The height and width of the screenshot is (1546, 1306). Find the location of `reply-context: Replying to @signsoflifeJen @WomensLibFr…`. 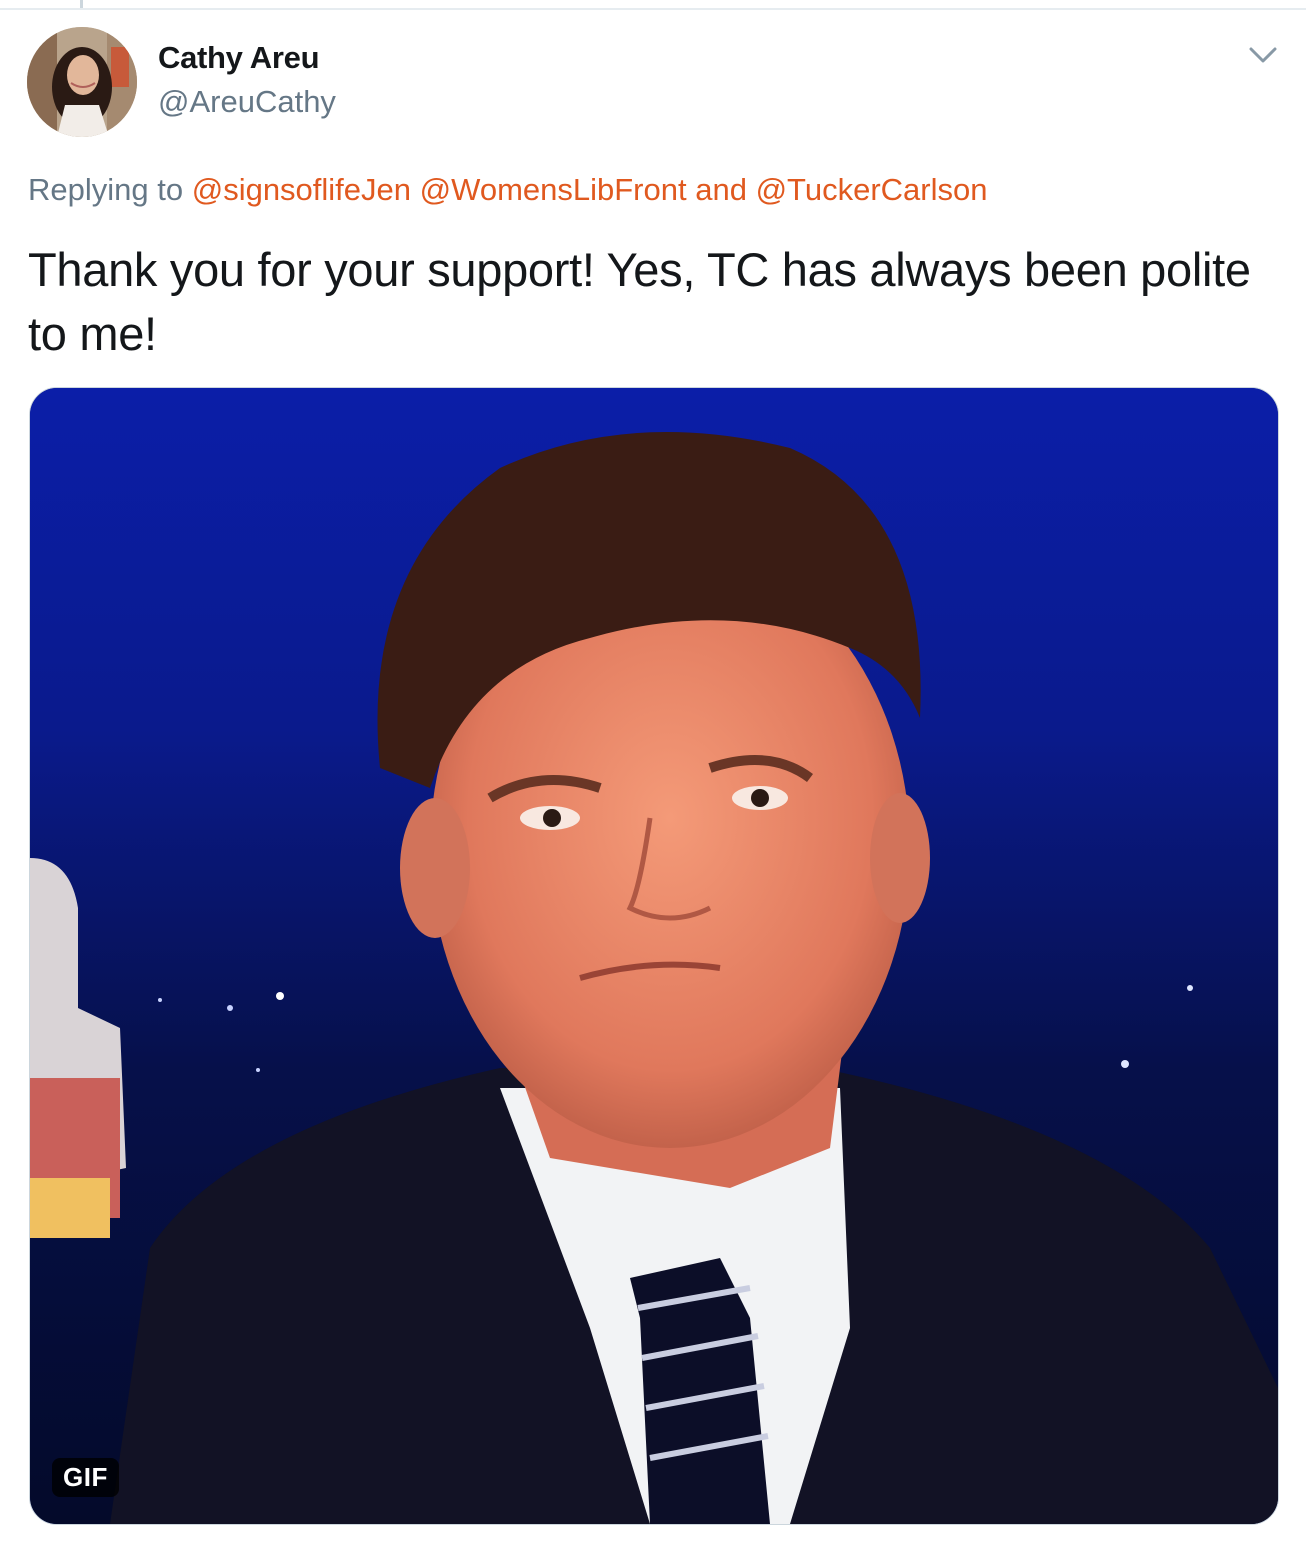

reply-context: Replying to @signsoflifeJen @WomensLibFr… is located at coordinates (507, 190).